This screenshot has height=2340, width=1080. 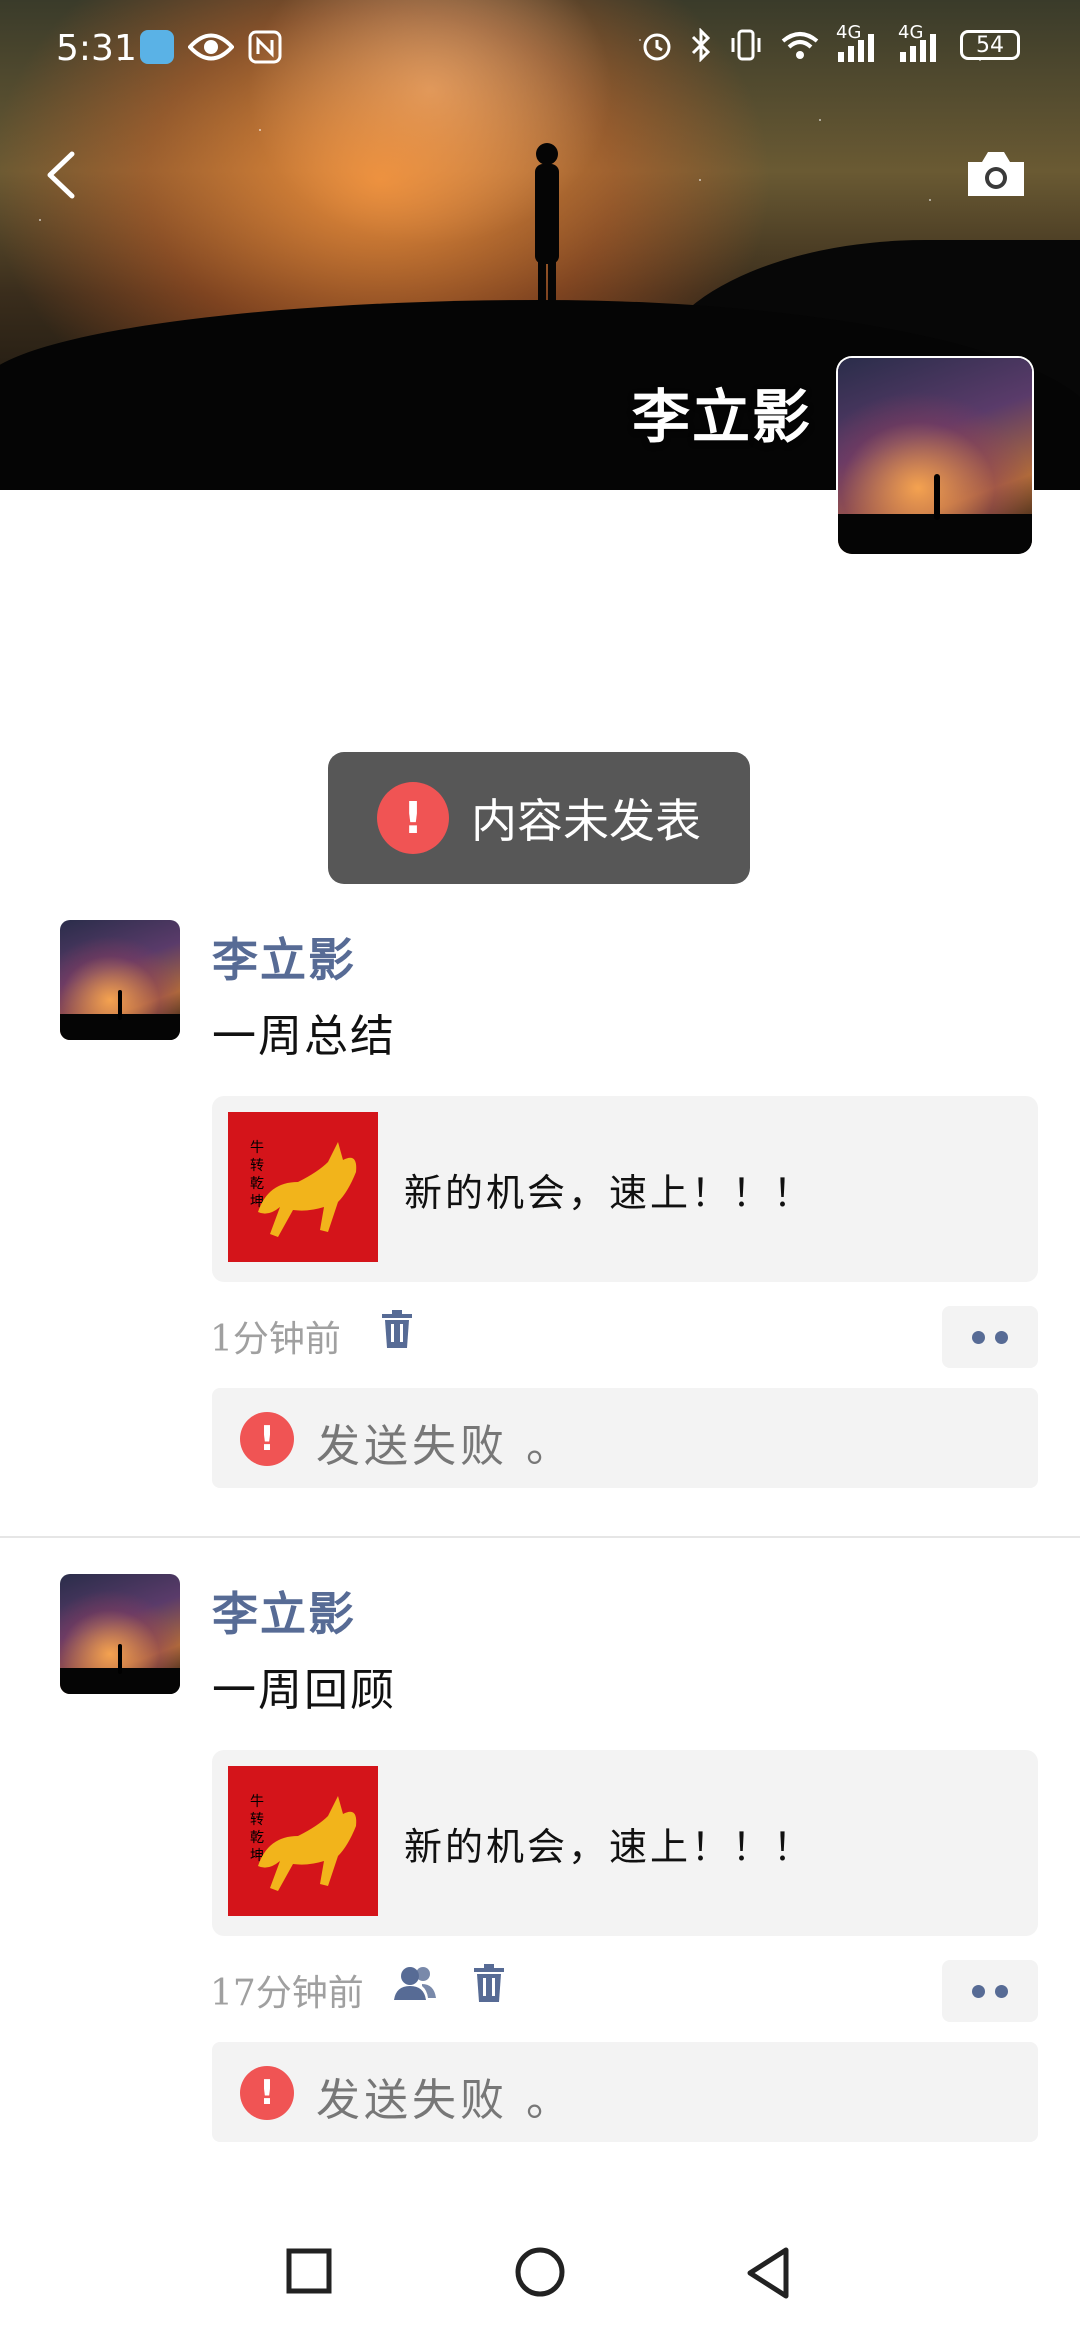 What do you see at coordinates (540, 50) in the screenshot?
I see `status-bar: 5:31 4G 4G 54` at bounding box center [540, 50].